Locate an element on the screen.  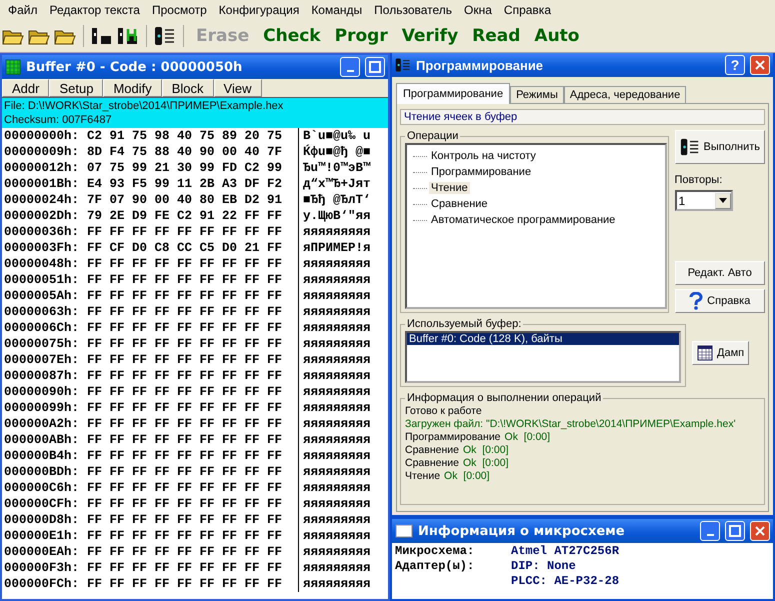
log-line: Готово к работе is located at coordinates (444, 411).